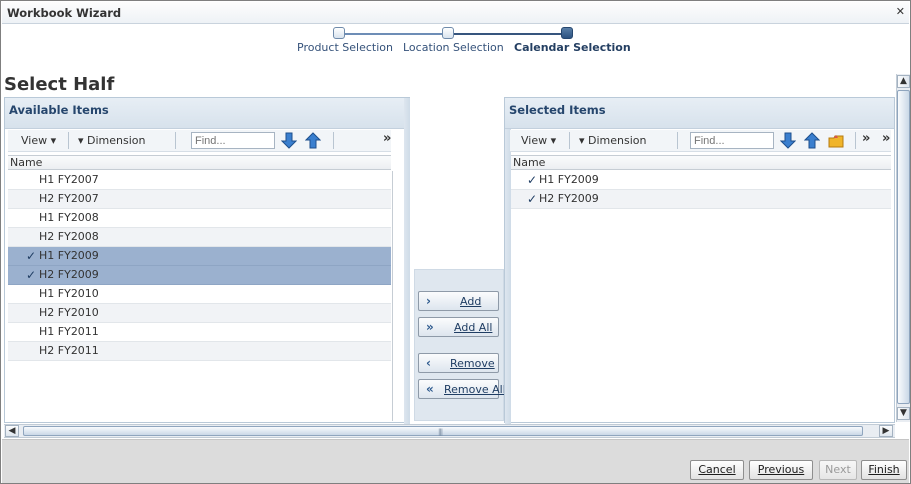 The image size is (911, 484). Describe the element at coordinates (838, 470) in the screenshot. I see `next-button: Next` at that location.